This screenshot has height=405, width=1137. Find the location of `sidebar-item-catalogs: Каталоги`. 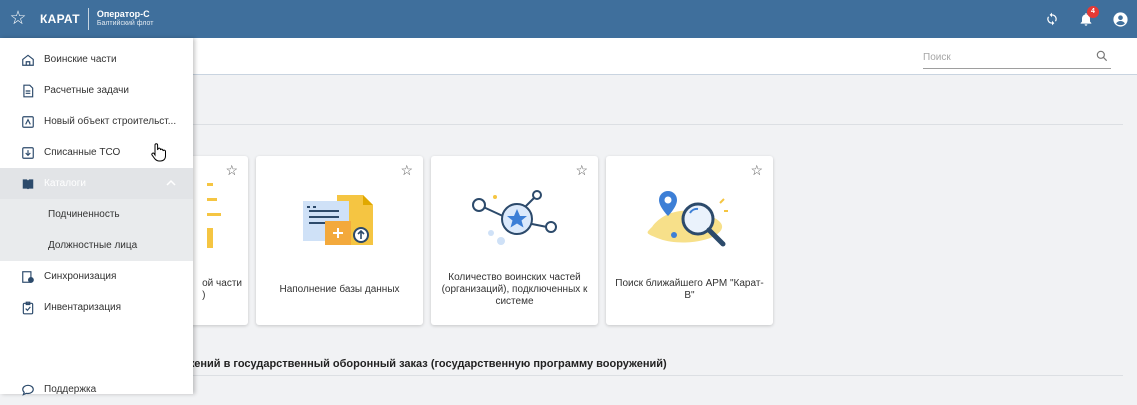

sidebar-item-catalogs: Каталоги is located at coordinates (96, 183).